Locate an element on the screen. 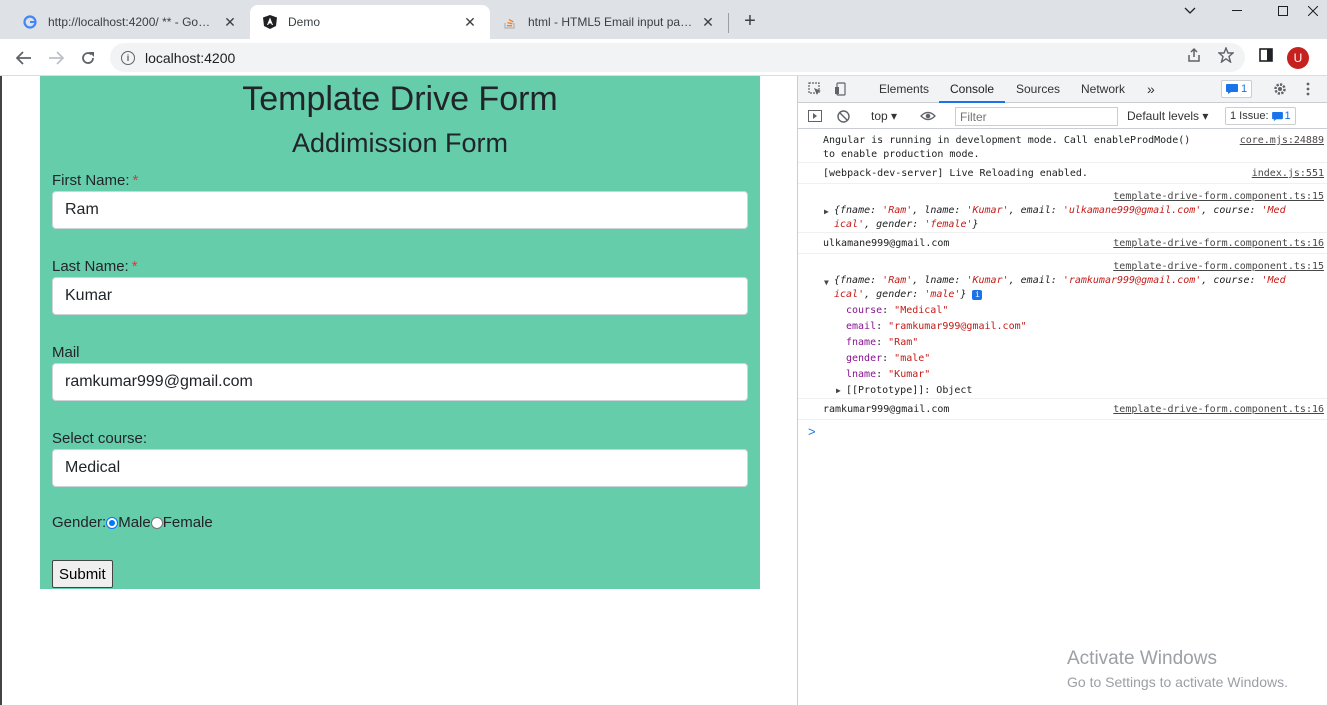 This screenshot has height=705, width=1327. gear-icon is located at coordinates (1280, 89).